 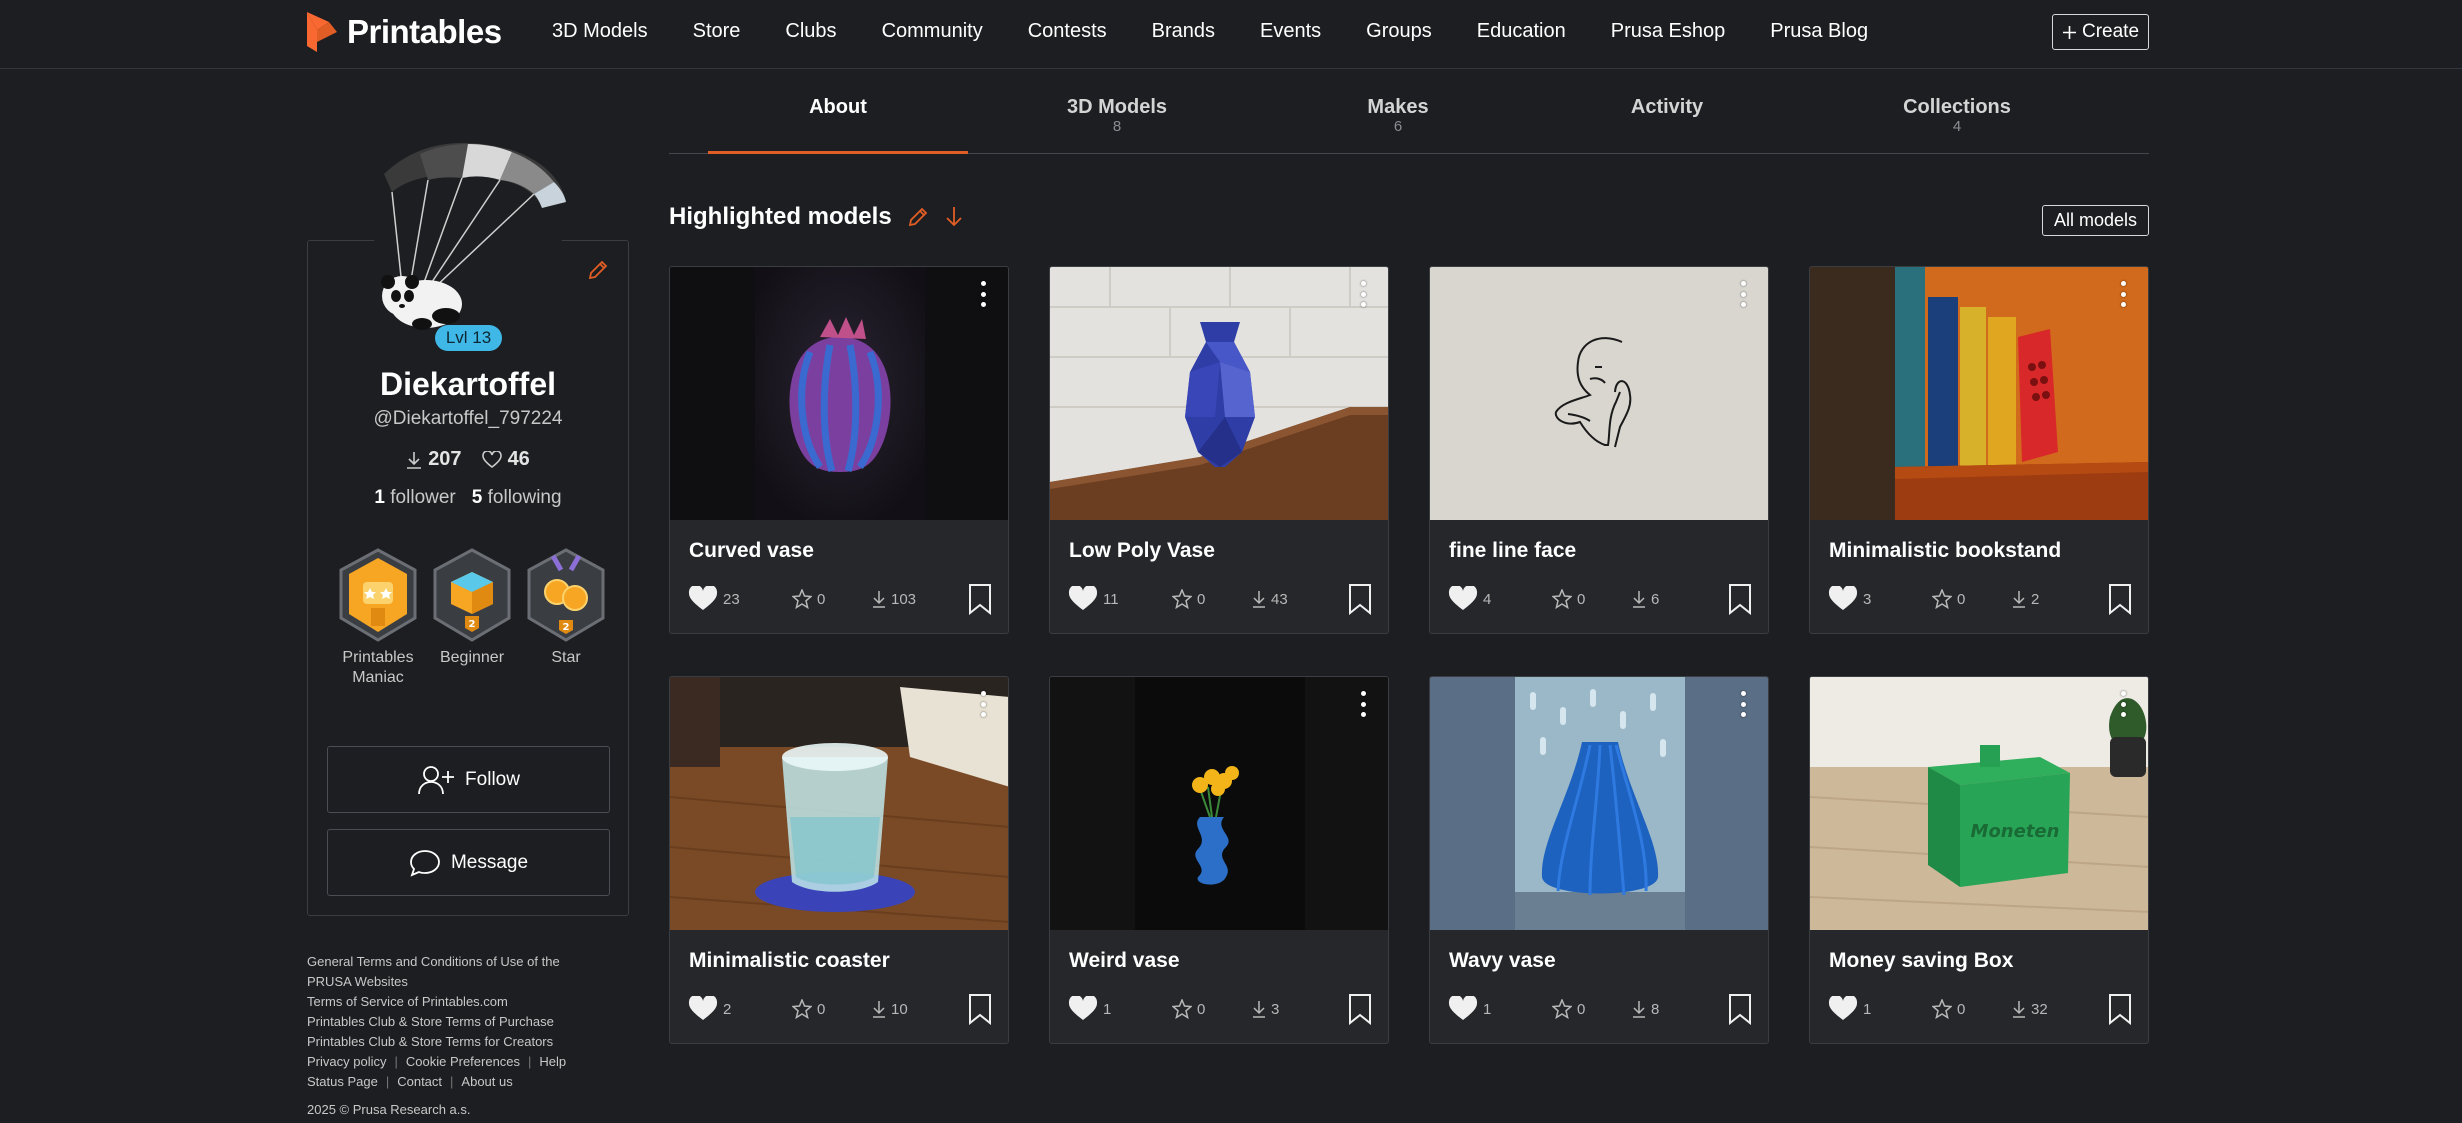 What do you see at coordinates (1979, 803) in the screenshot?
I see `model-thumbnail: Moneten` at bounding box center [1979, 803].